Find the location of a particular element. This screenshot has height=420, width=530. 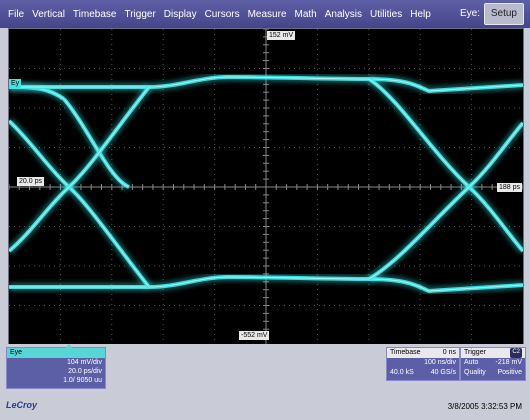

menu-item-math: Math is located at coordinates (306, 14).